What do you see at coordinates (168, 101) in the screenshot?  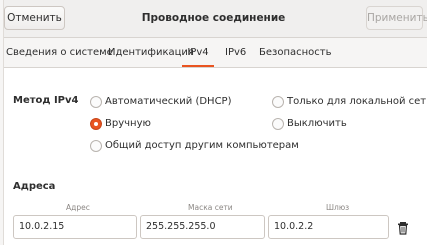 I see `radio-label: Автоматический (DHCP)` at bounding box center [168, 101].